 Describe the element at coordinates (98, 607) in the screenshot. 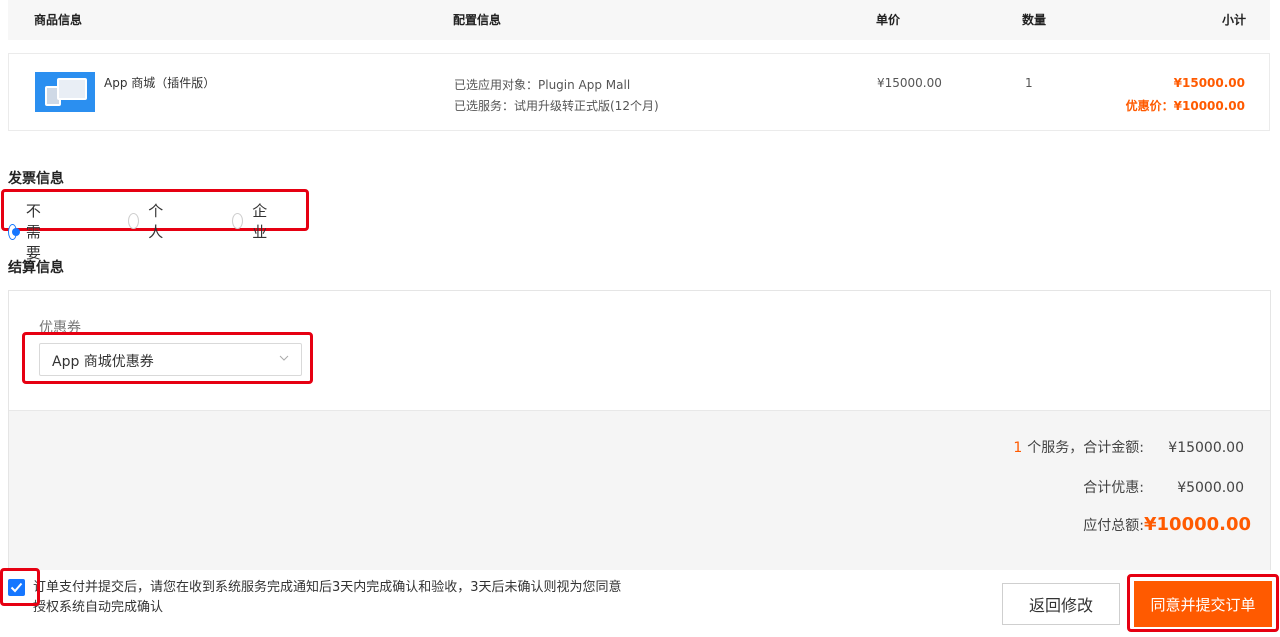

I see `agreement-line-2: 授权系统自动完成确认` at that location.